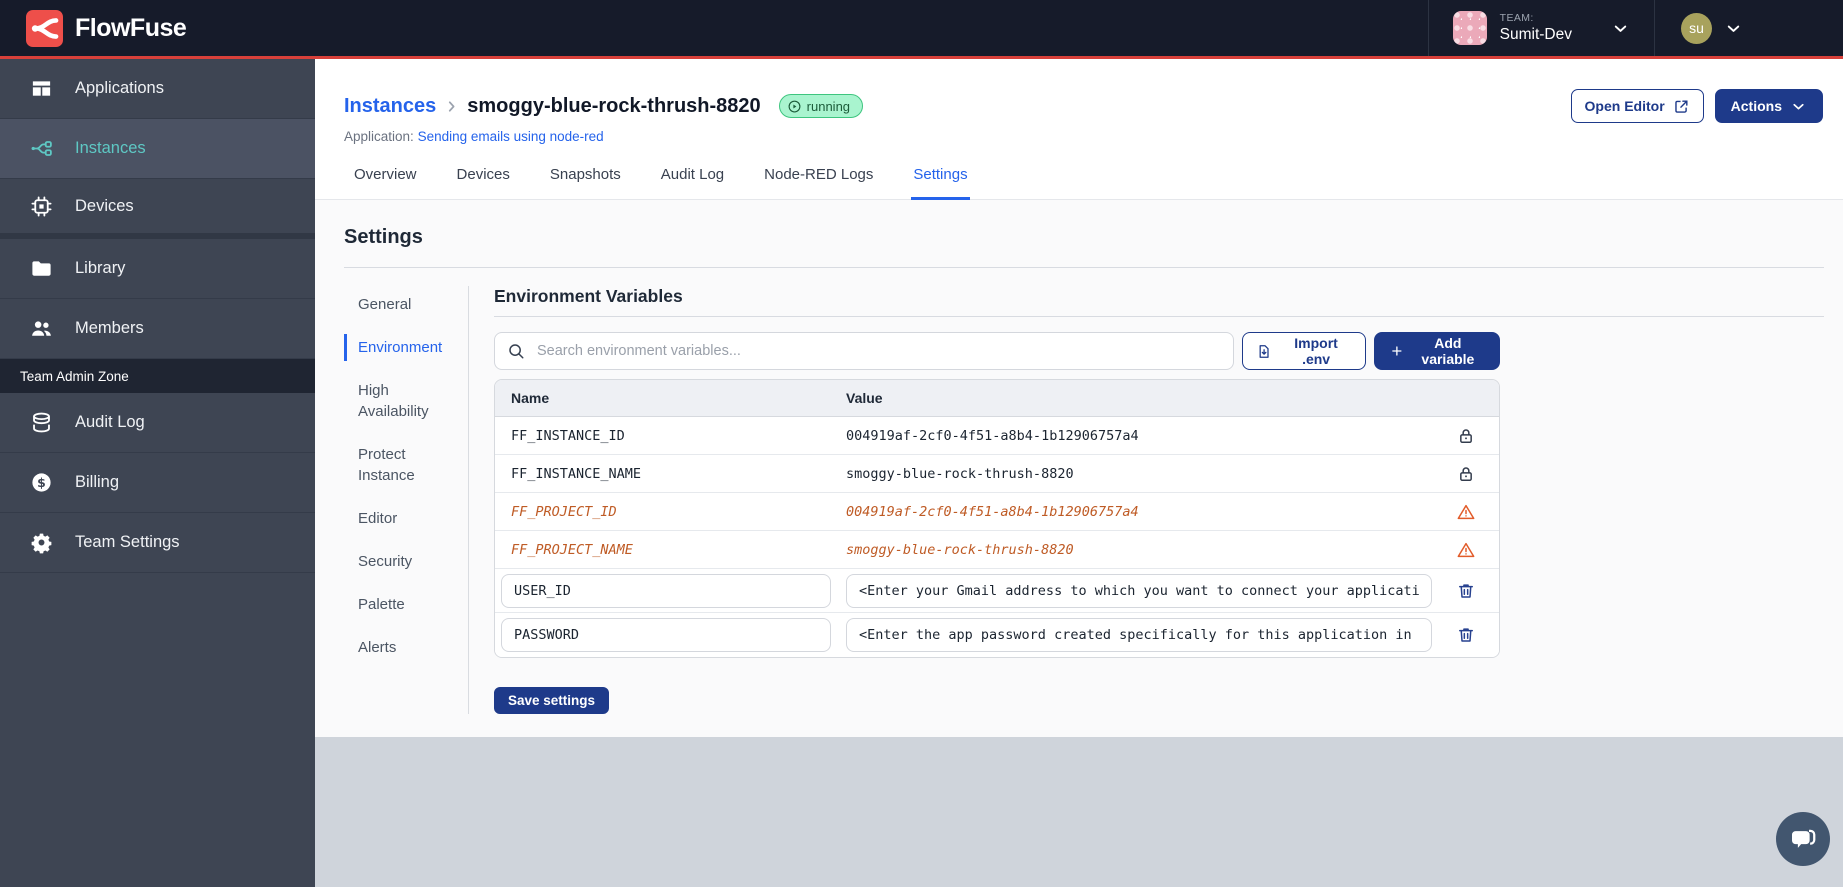  Describe the element at coordinates (1469, 28) in the screenshot. I see `team-avatar` at that location.